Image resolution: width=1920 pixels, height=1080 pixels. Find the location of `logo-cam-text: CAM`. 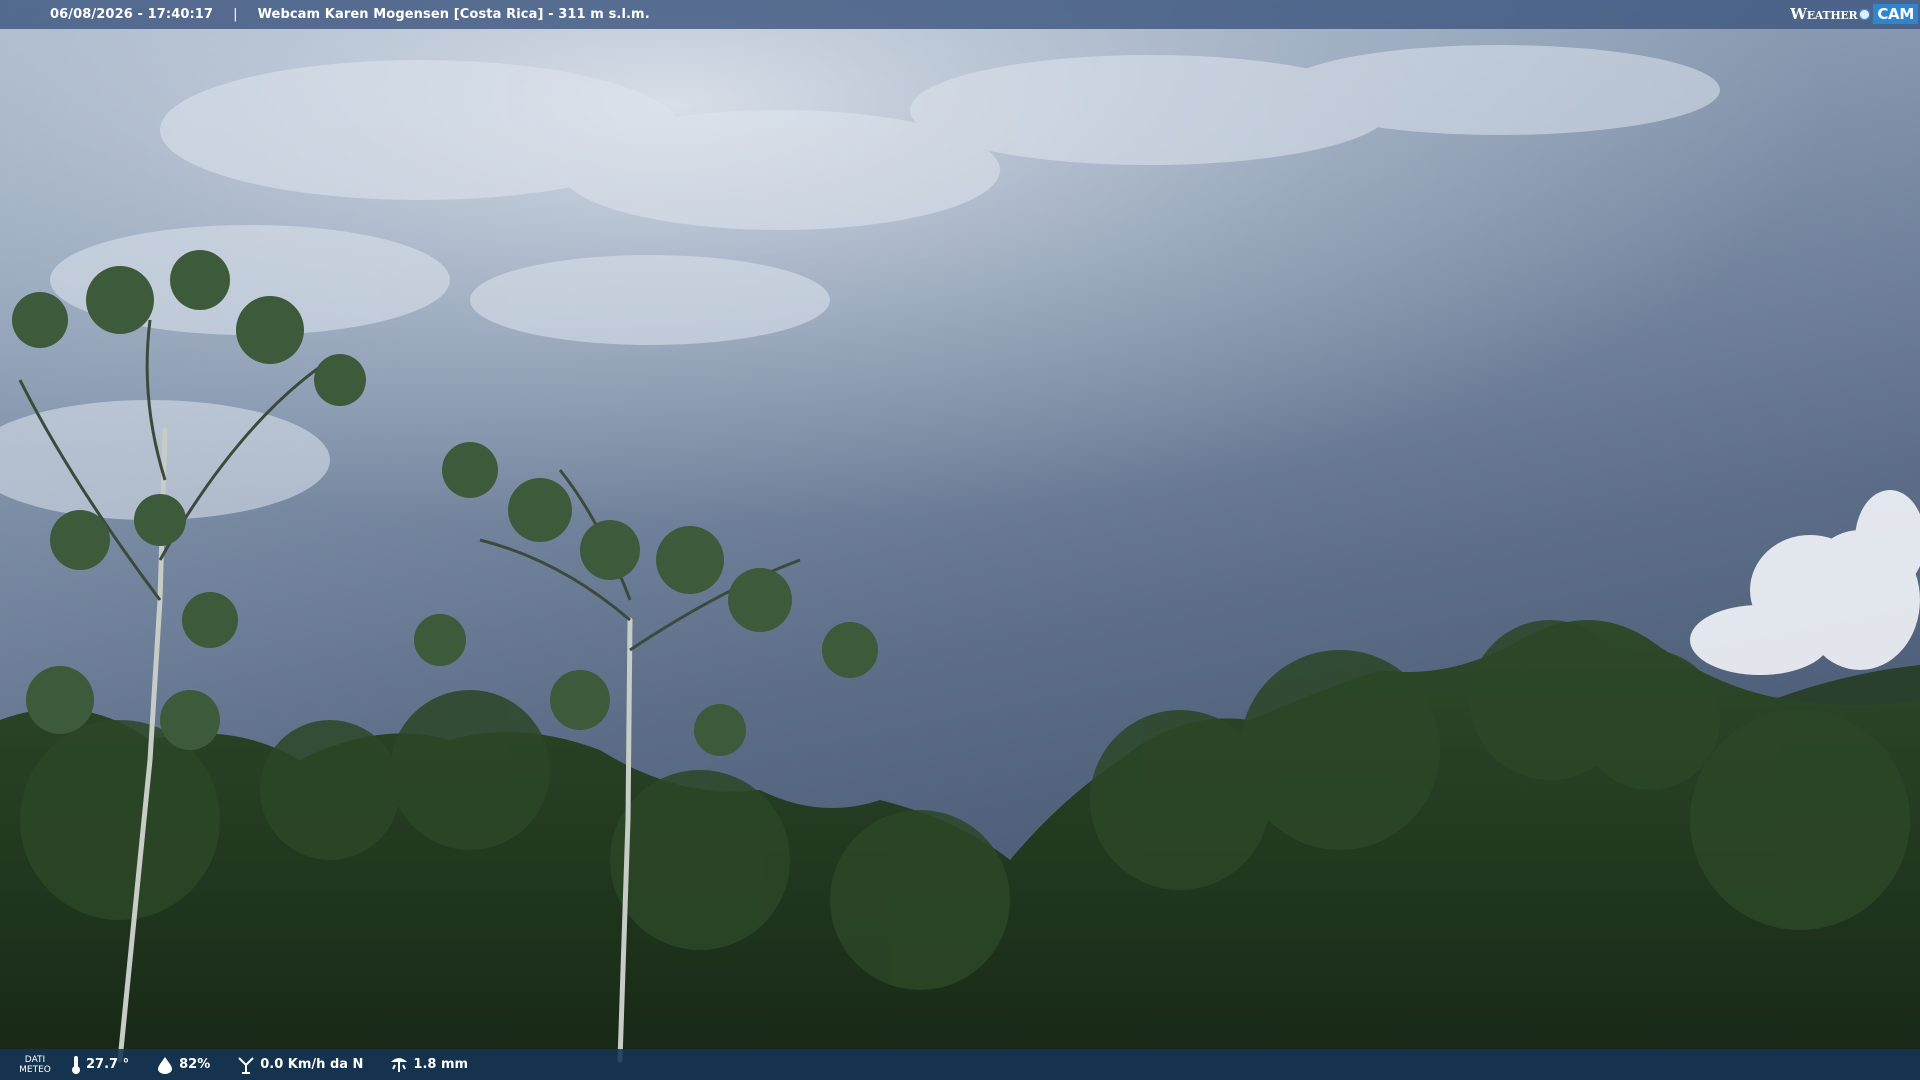

logo-cam-text: CAM is located at coordinates (1895, 14).